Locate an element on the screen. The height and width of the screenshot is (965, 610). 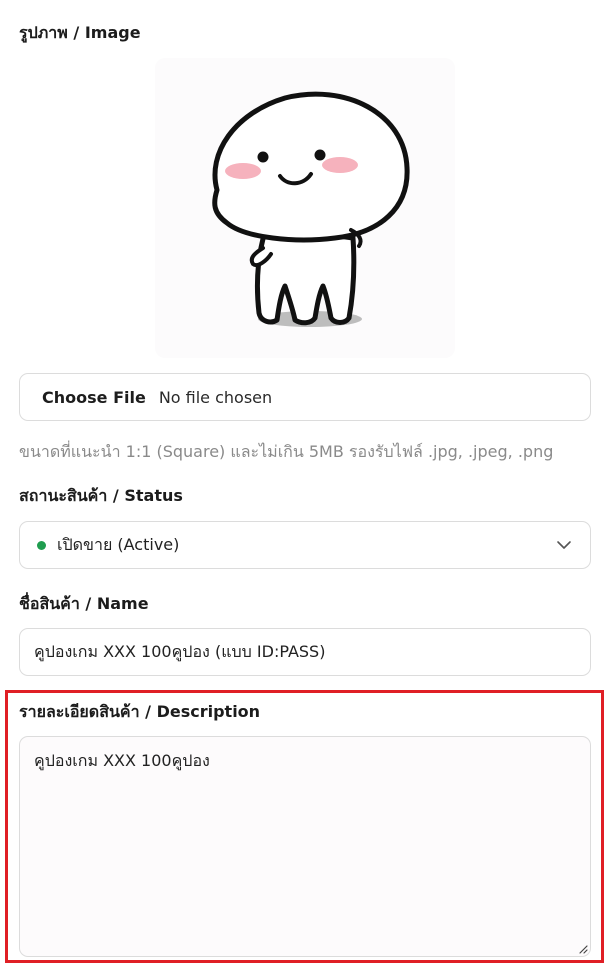
status-selected-value: เปิดขาย (Active) is located at coordinates (118, 544).